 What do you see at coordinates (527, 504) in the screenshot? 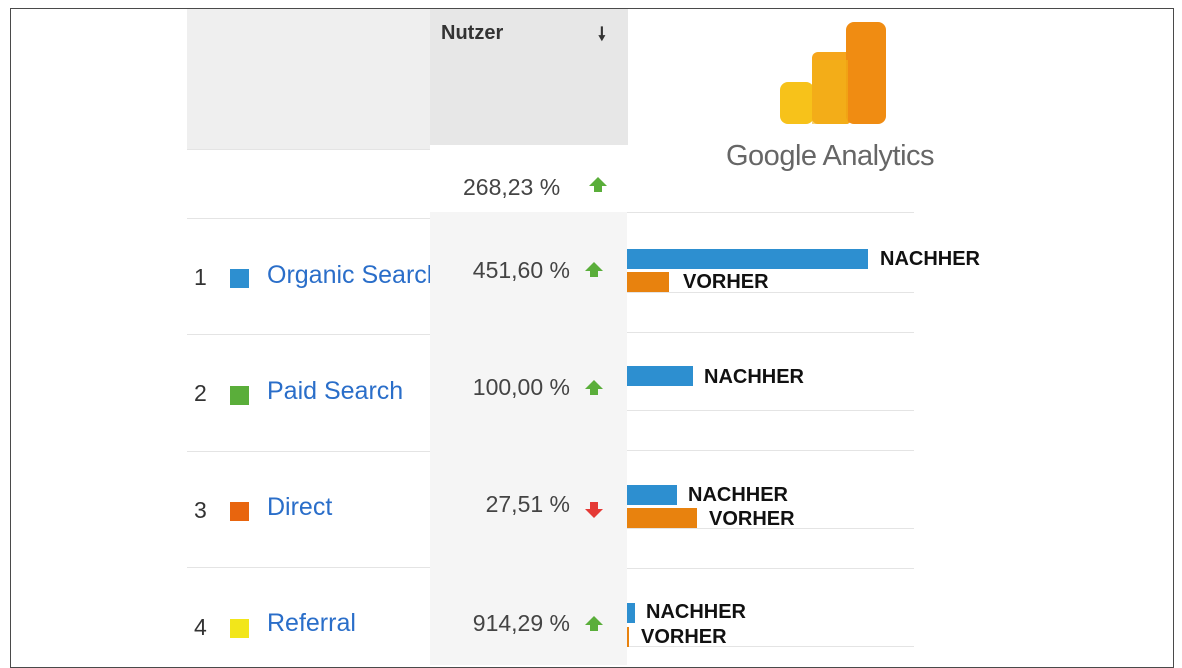
I see `change-value: 27,51 %` at bounding box center [527, 504].